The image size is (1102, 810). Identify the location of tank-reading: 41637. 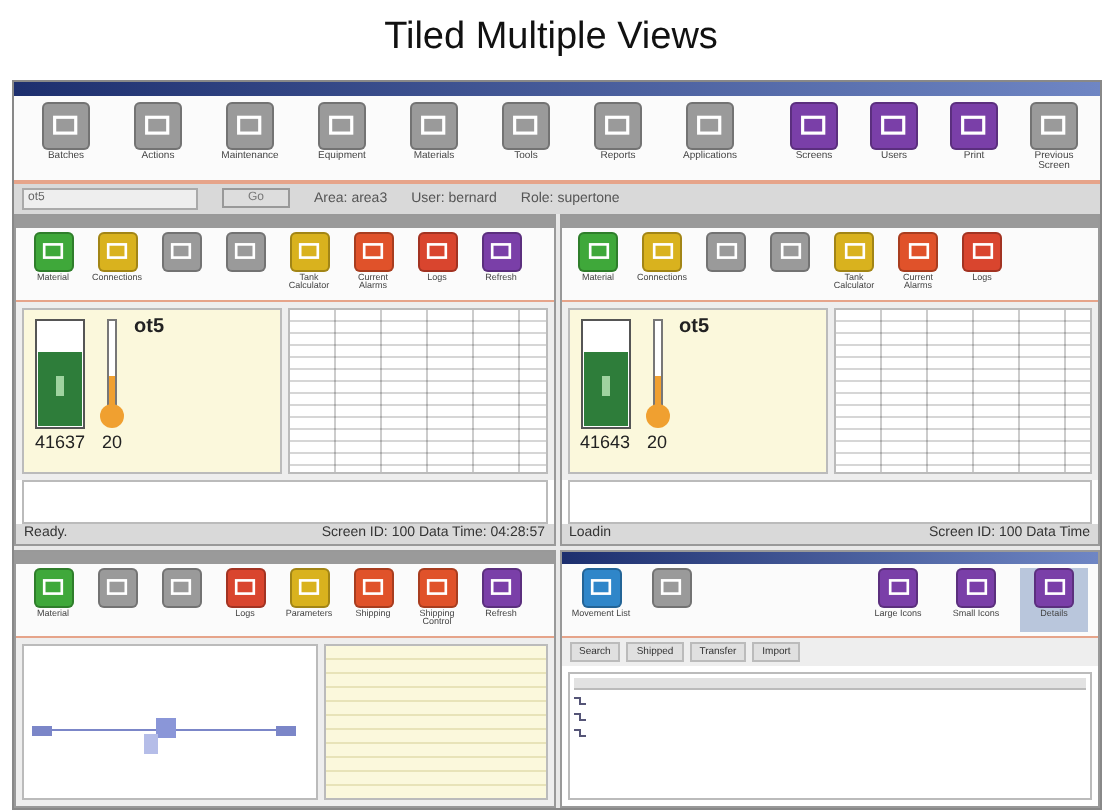
(60, 441).